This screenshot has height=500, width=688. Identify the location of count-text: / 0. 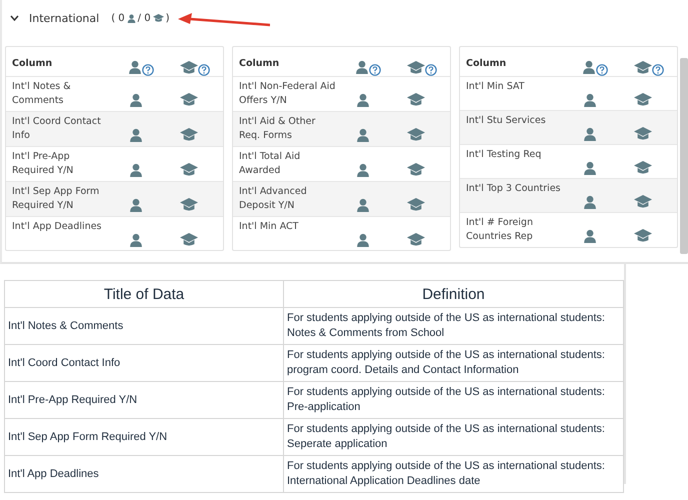
(144, 18).